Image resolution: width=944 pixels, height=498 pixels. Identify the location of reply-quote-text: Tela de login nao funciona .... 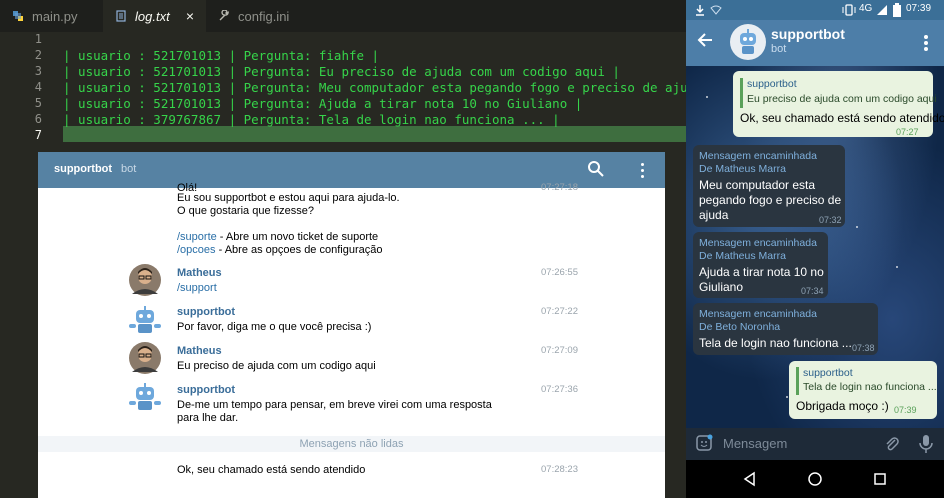
(870, 387).